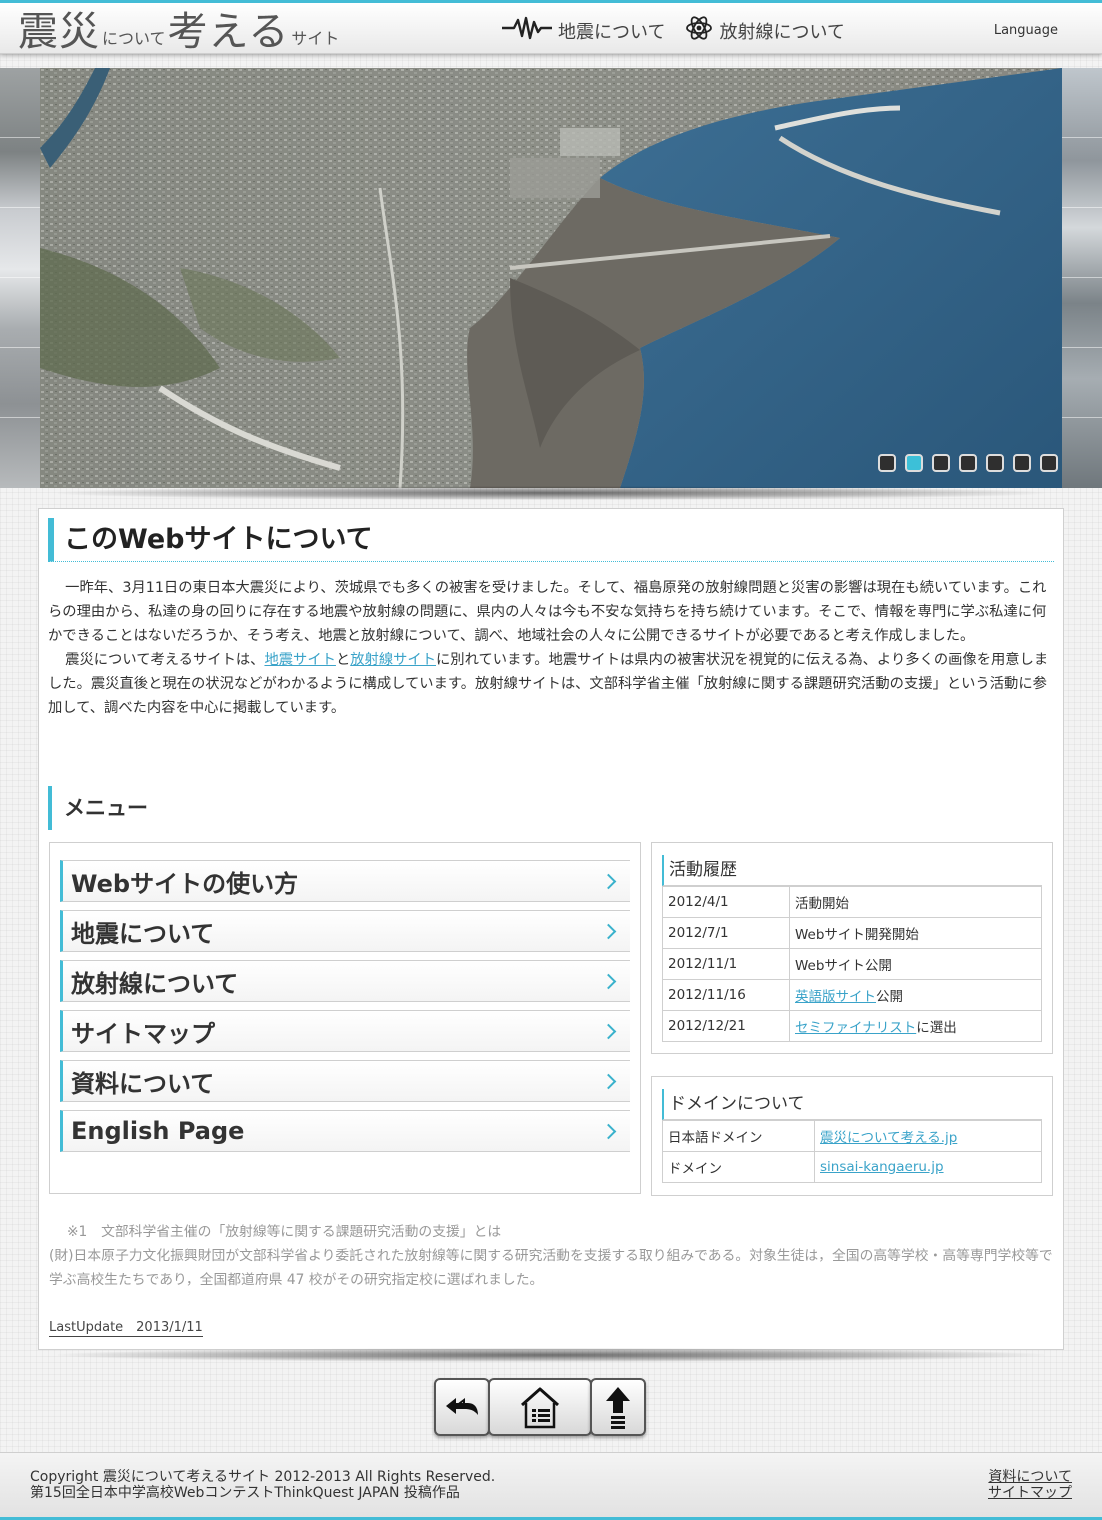 This screenshot has width=1102, height=1520. I want to click on menu-item-label: 地震について, so click(143, 933).